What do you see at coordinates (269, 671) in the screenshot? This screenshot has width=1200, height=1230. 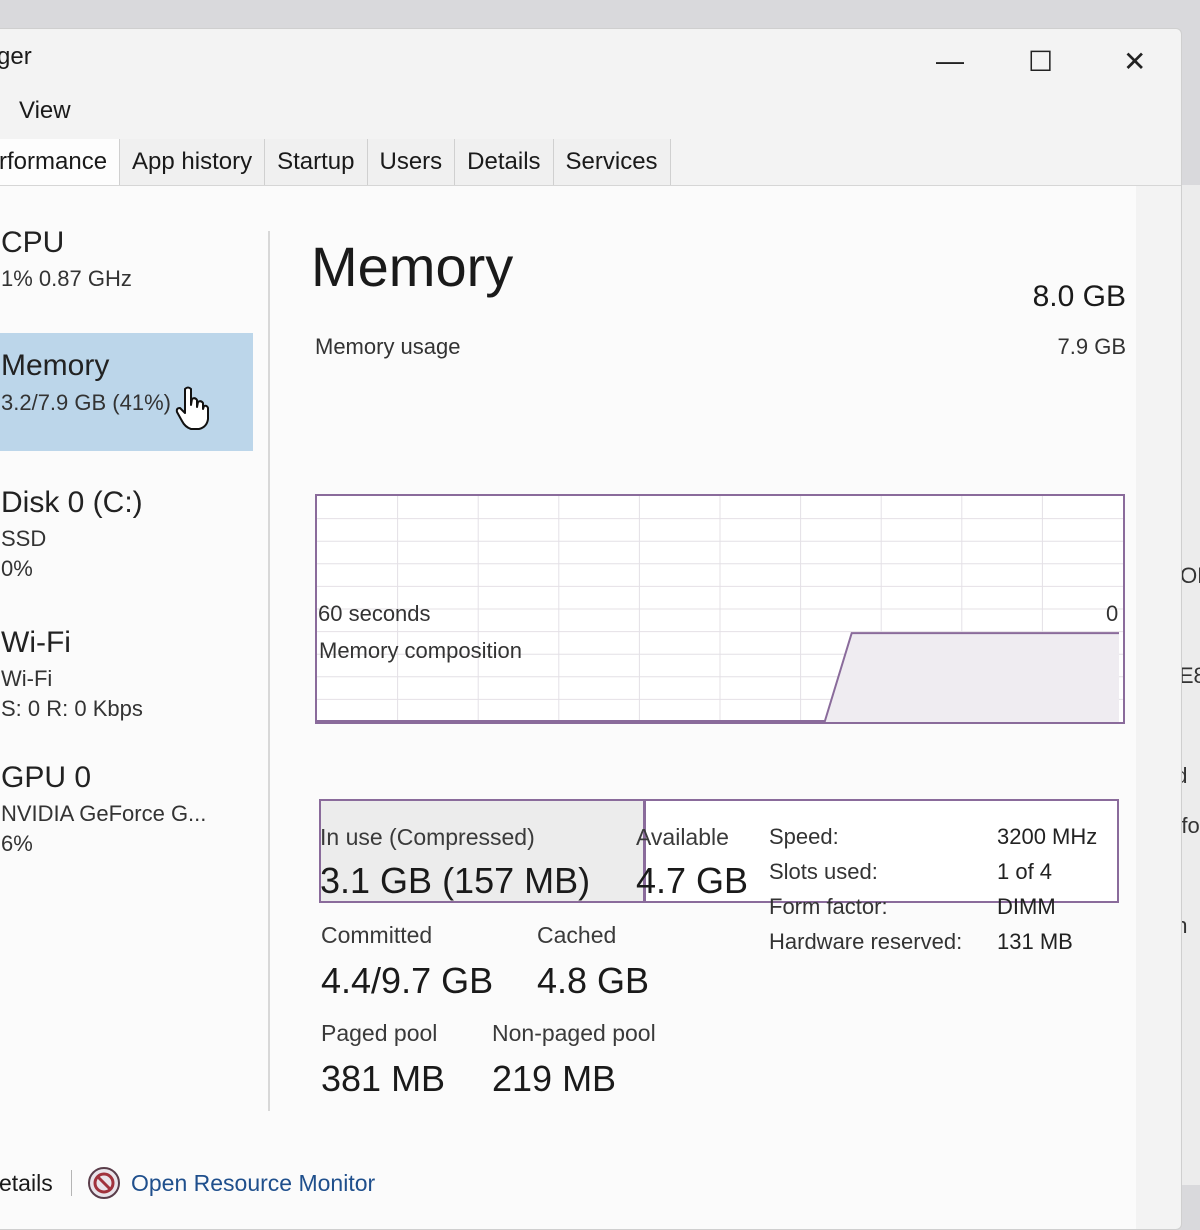 I see `sidebar-divider` at bounding box center [269, 671].